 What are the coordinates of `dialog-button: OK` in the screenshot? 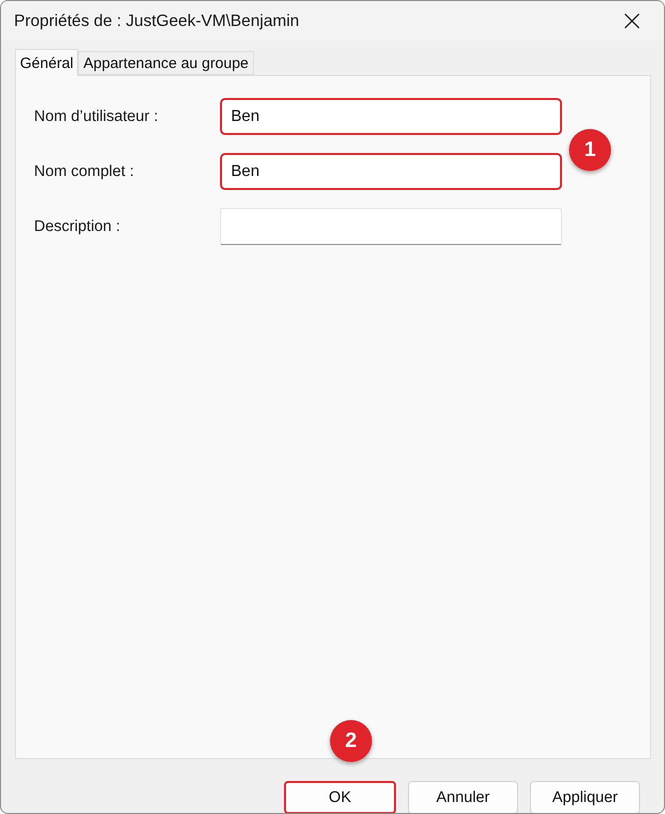 It's located at (340, 797).